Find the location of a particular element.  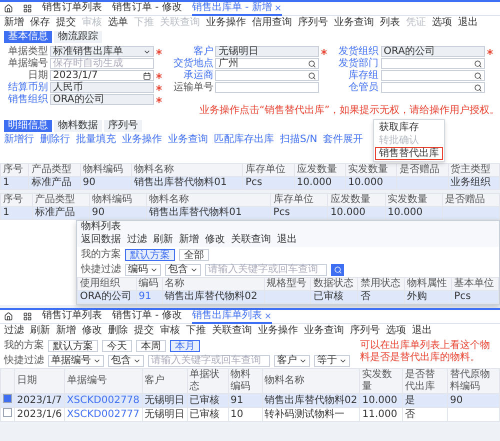

field-select: 编码 is located at coordinates (143, 270).